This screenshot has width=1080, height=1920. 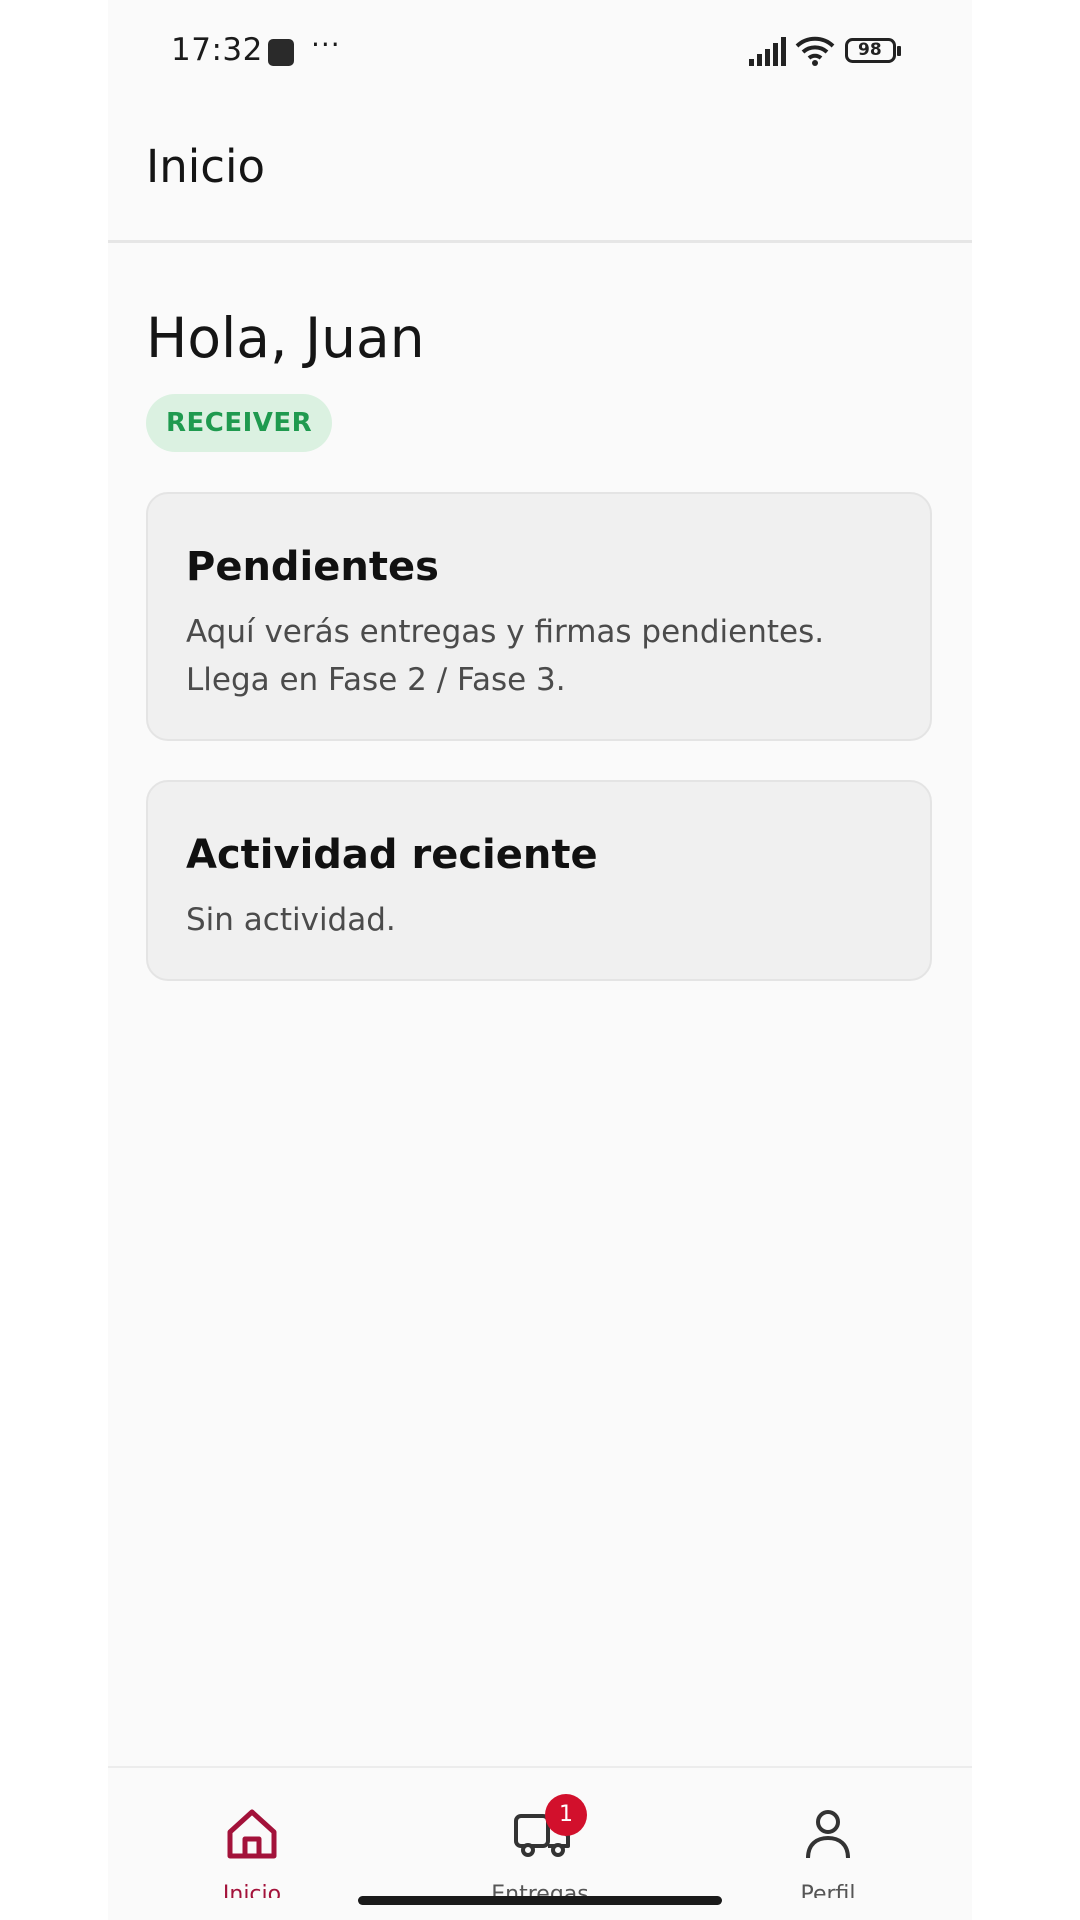 I want to click on status-more-icon: ···, so click(x=326, y=44).